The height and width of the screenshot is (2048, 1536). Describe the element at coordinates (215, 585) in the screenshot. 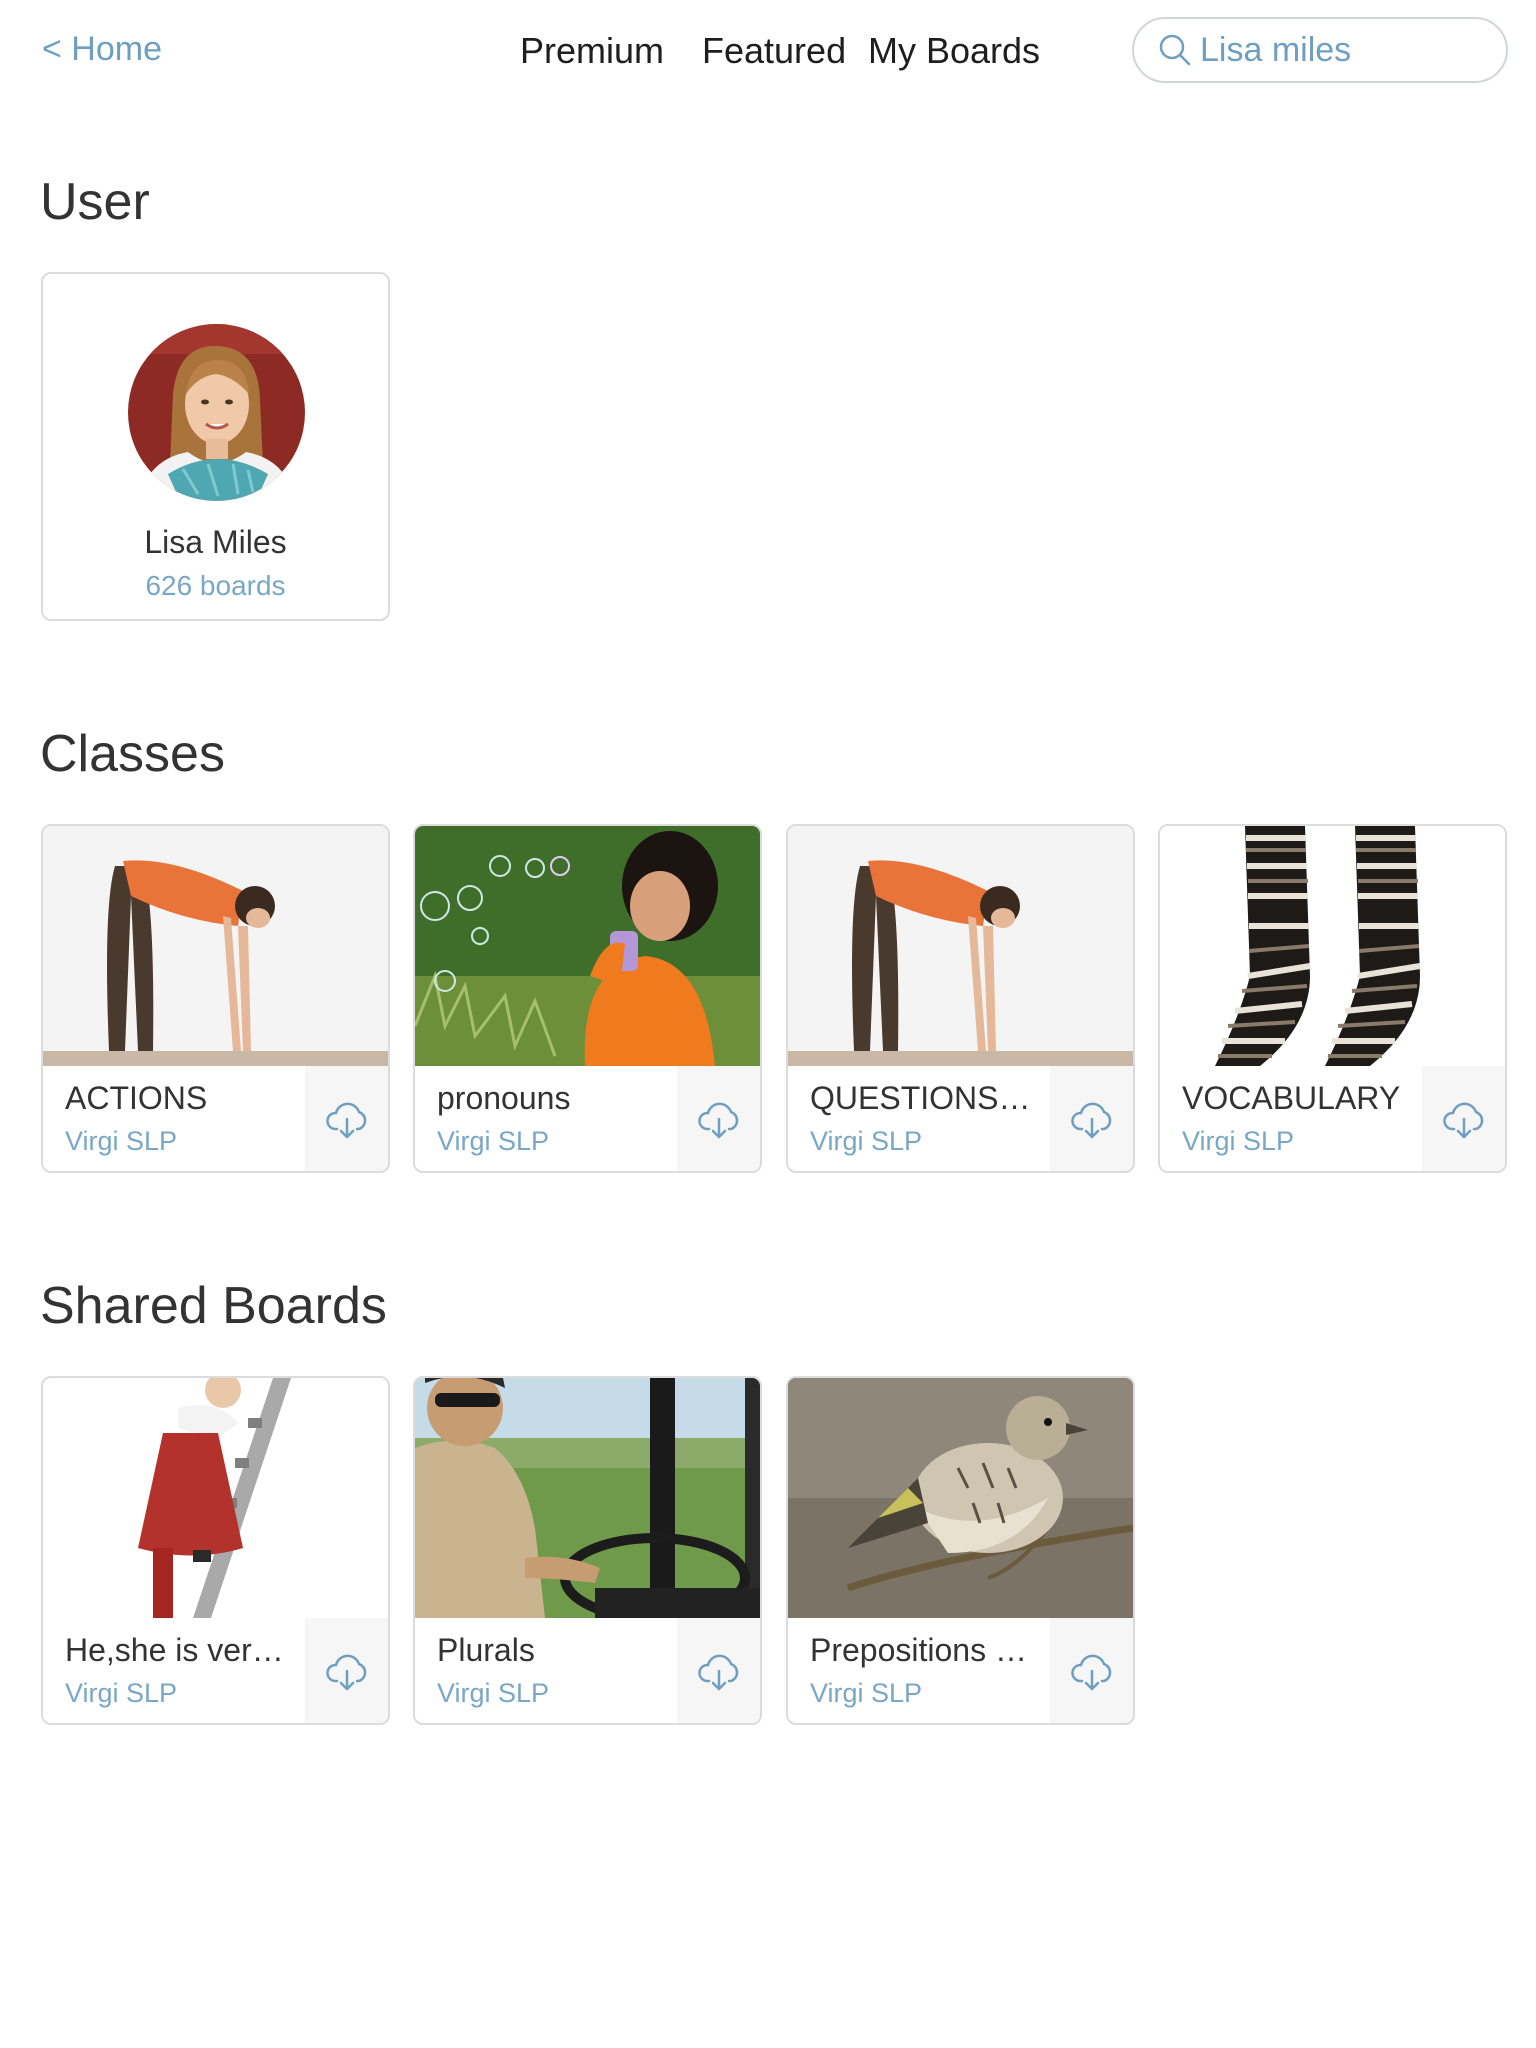

I see `user-board-count: 626 boards` at that location.